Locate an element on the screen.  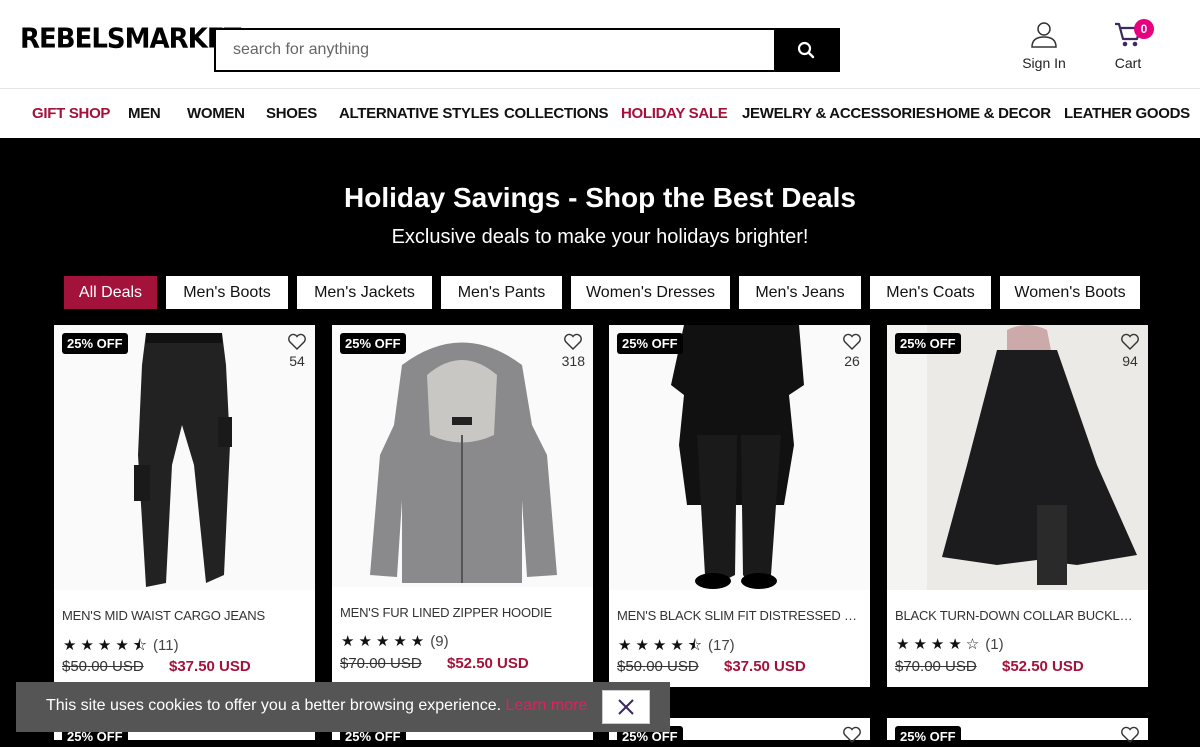
nav-leather-goods: LEATHER GOODS is located at coordinates (1127, 113).